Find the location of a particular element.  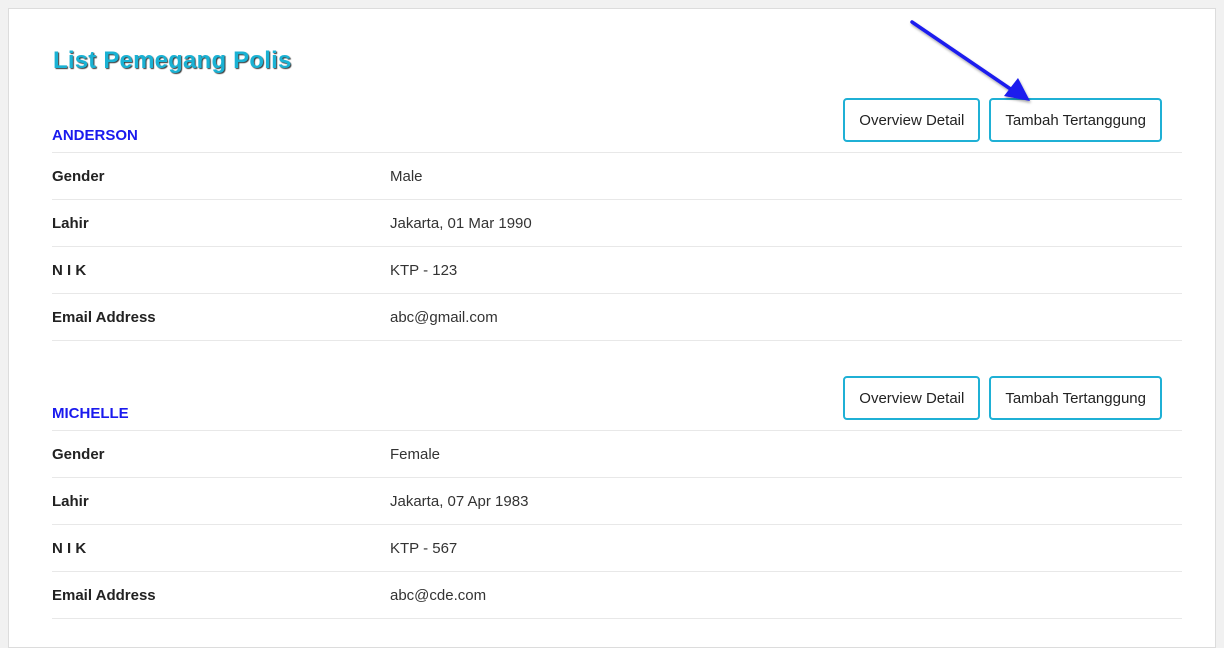

field-row-nik: N I K KTP - 123 is located at coordinates (617, 270).